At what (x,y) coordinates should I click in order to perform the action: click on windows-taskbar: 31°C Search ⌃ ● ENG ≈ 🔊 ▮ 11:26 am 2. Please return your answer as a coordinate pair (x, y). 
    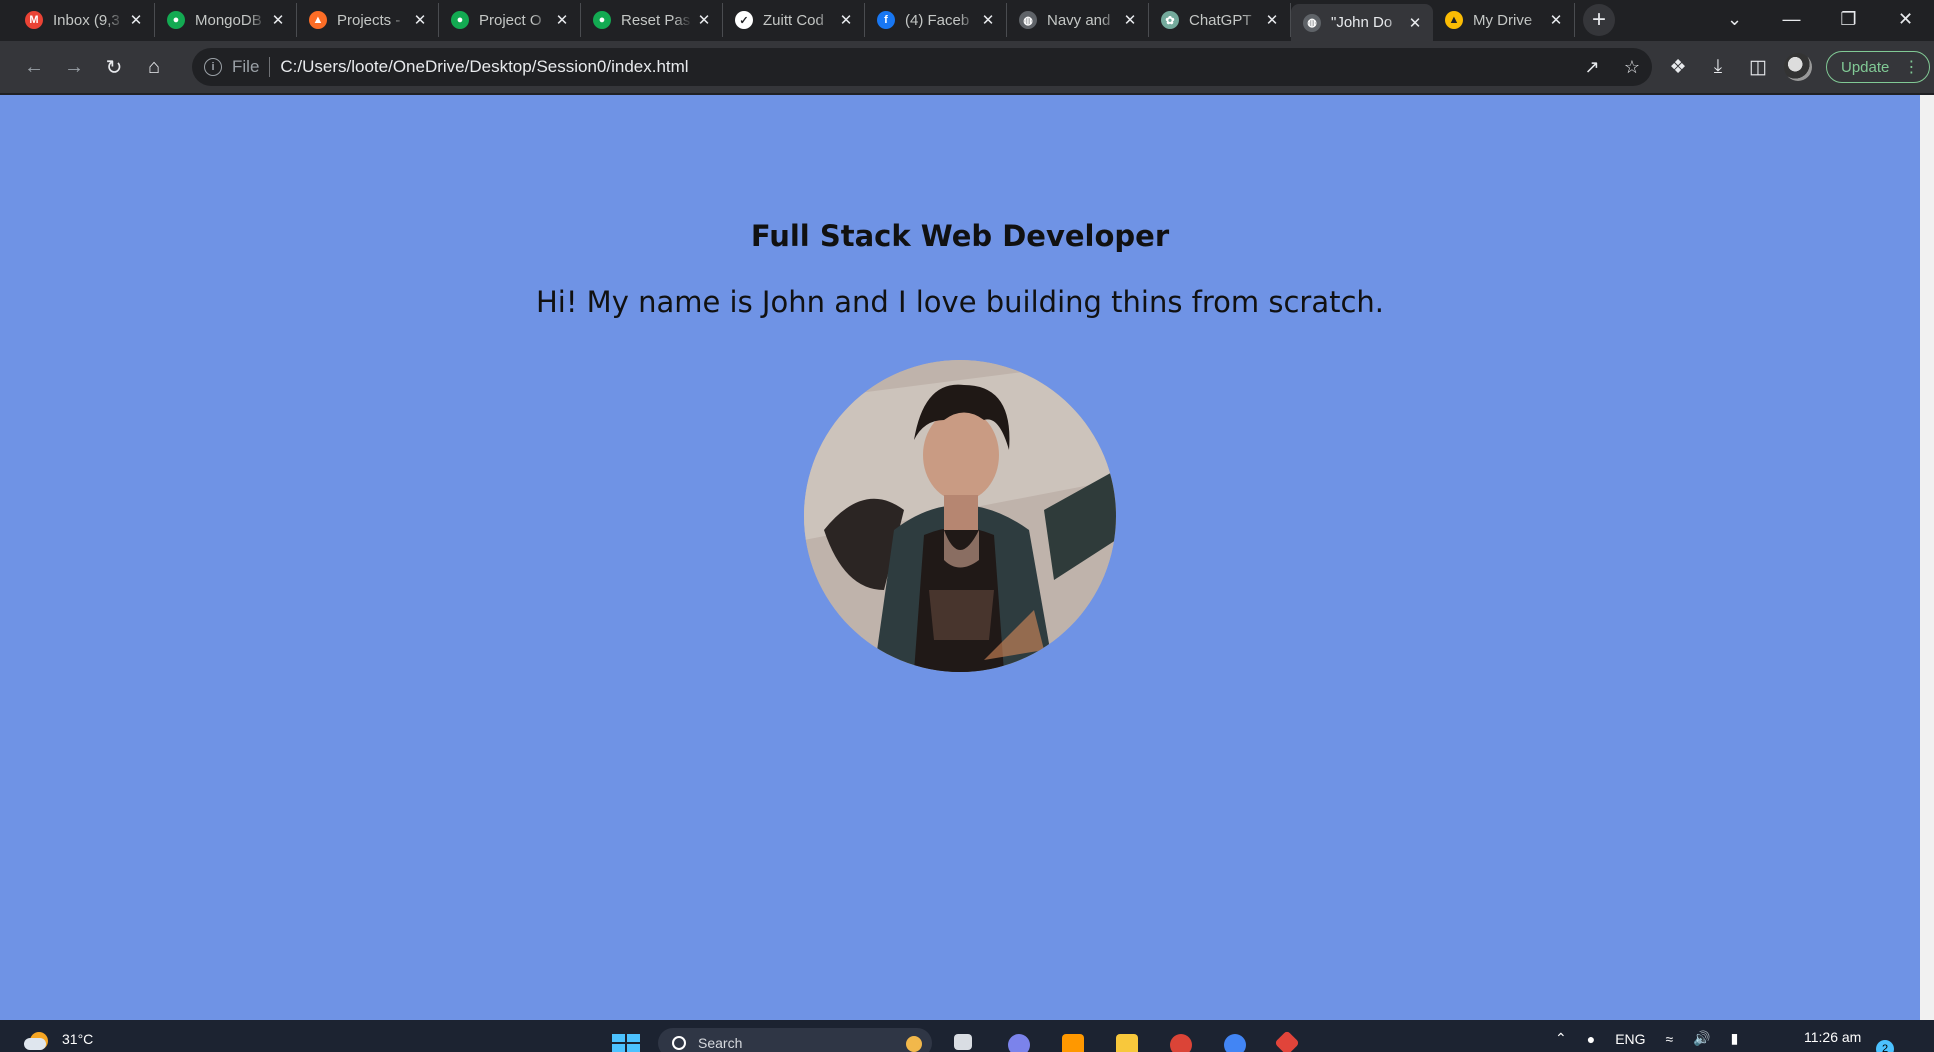
    Looking at the image, I should click on (967, 1036).